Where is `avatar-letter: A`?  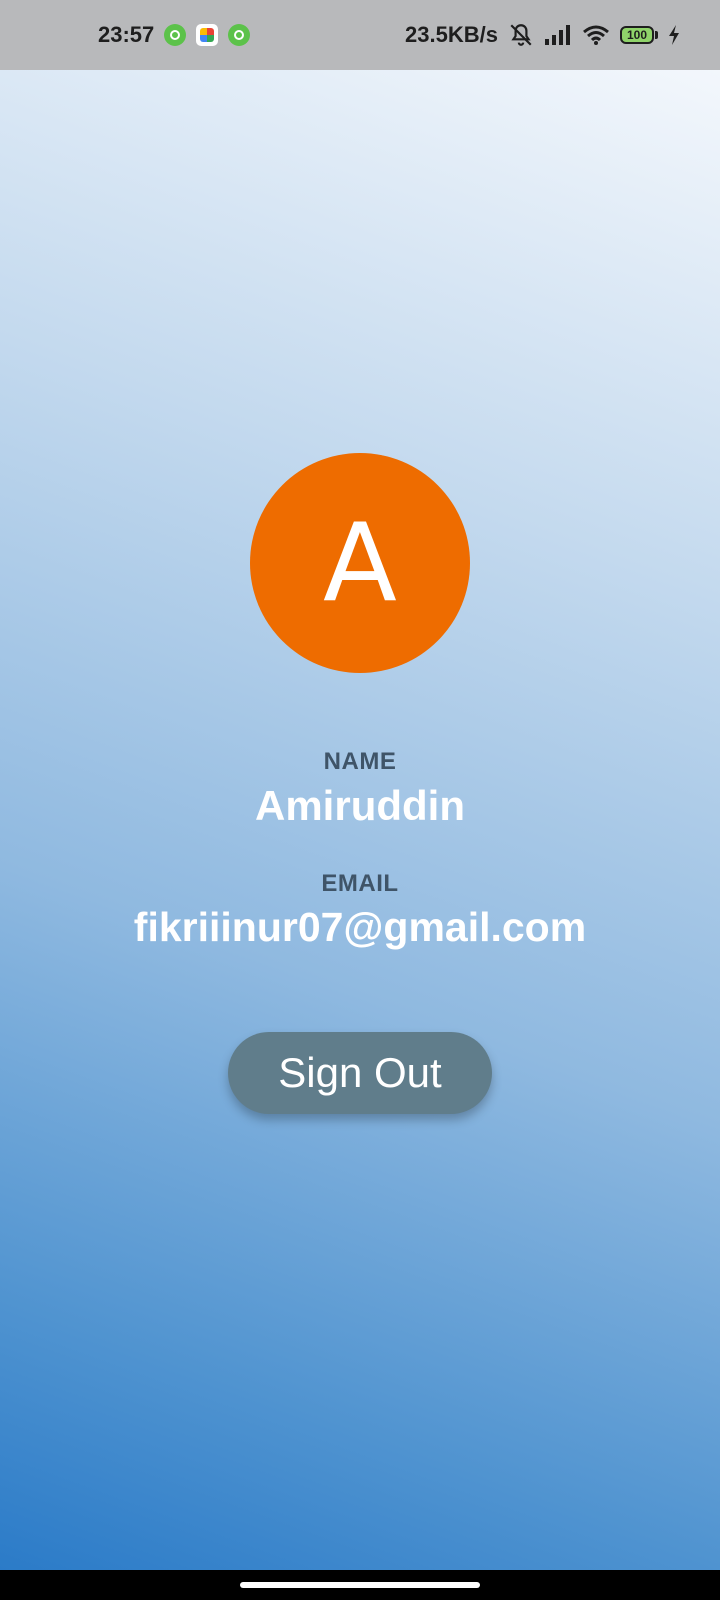 avatar-letter: A is located at coordinates (360, 563).